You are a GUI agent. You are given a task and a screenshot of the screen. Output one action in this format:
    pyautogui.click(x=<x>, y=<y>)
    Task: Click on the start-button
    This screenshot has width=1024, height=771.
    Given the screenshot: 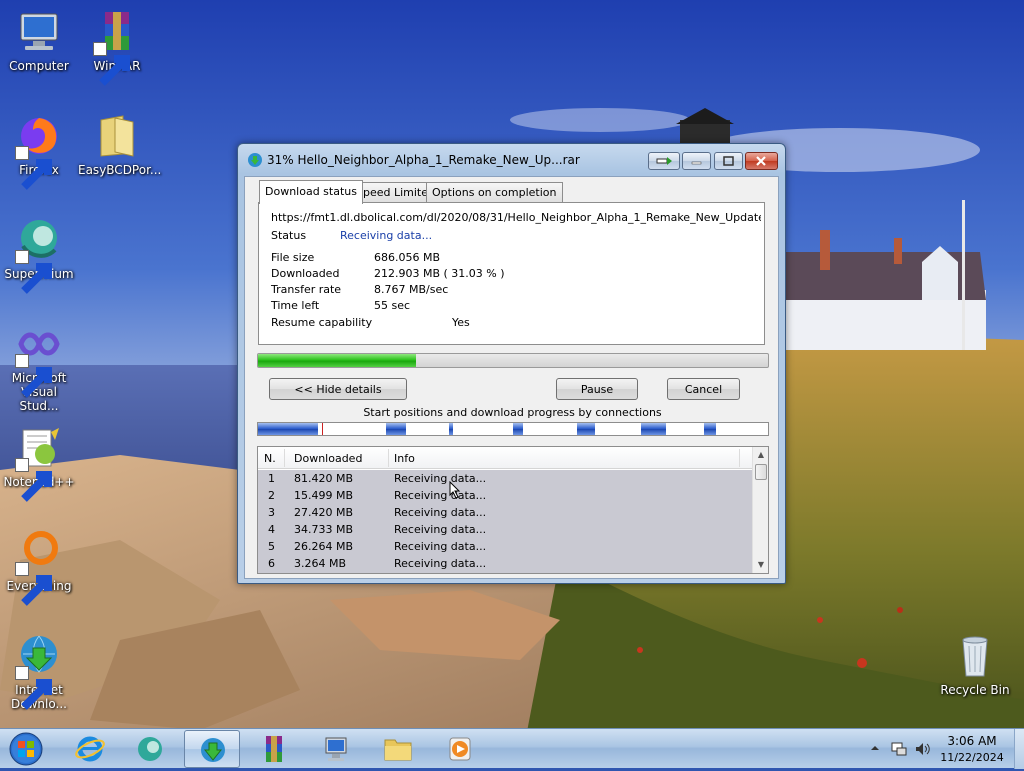 What is the action you would take?
    pyautogui.click(x=26, y=749)
    